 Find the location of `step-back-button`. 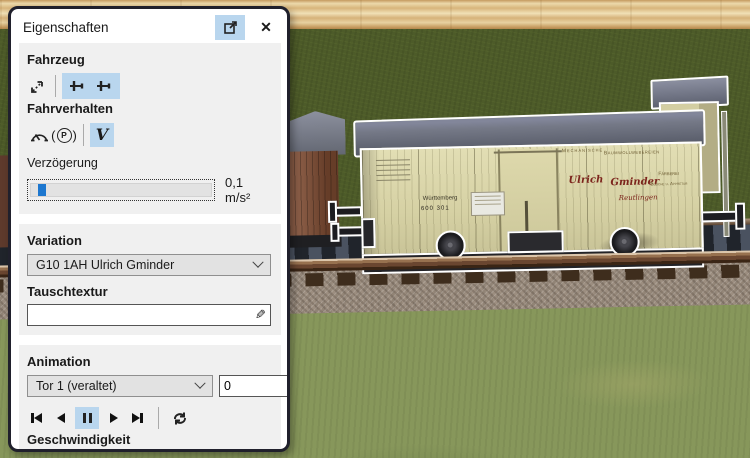

step-back-button is located at coordinates (60, 418).